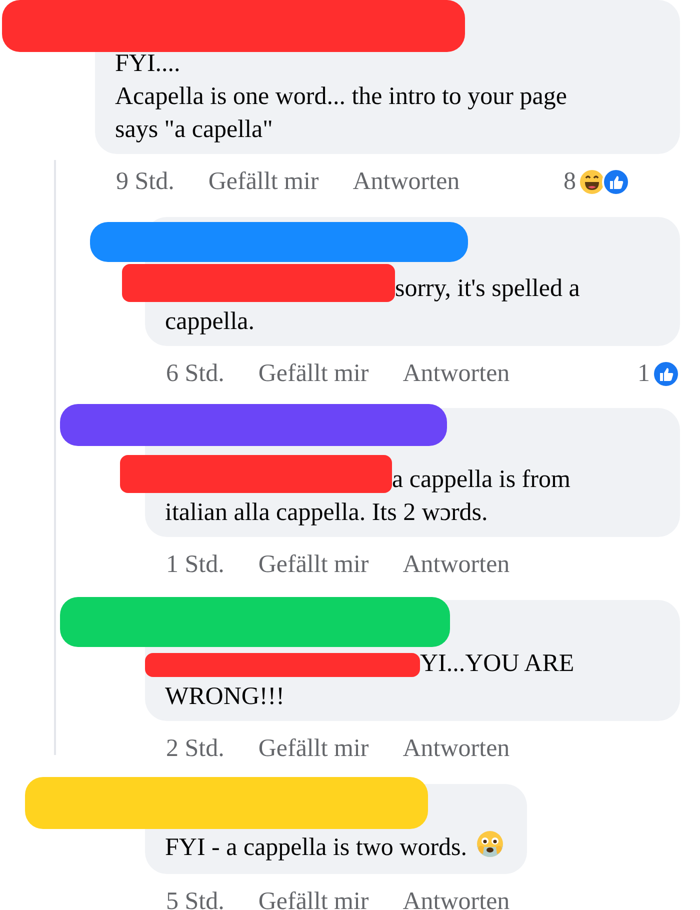 This screenshot has width=700, height=910. I want to click on comment-text: FYI - a cappella is two words., so click(335, 846).